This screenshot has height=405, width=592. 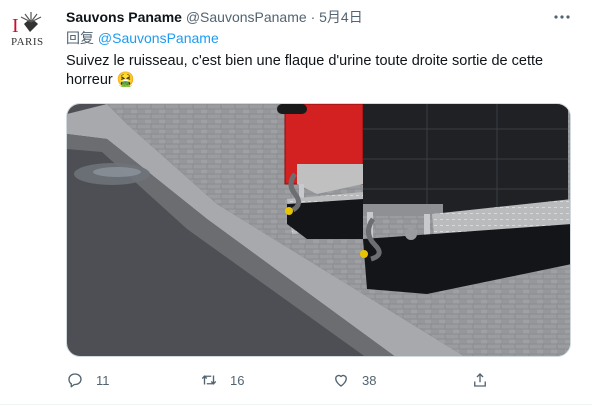 I want to click on timestamp: 5月4日, so click(x=341, y=17).